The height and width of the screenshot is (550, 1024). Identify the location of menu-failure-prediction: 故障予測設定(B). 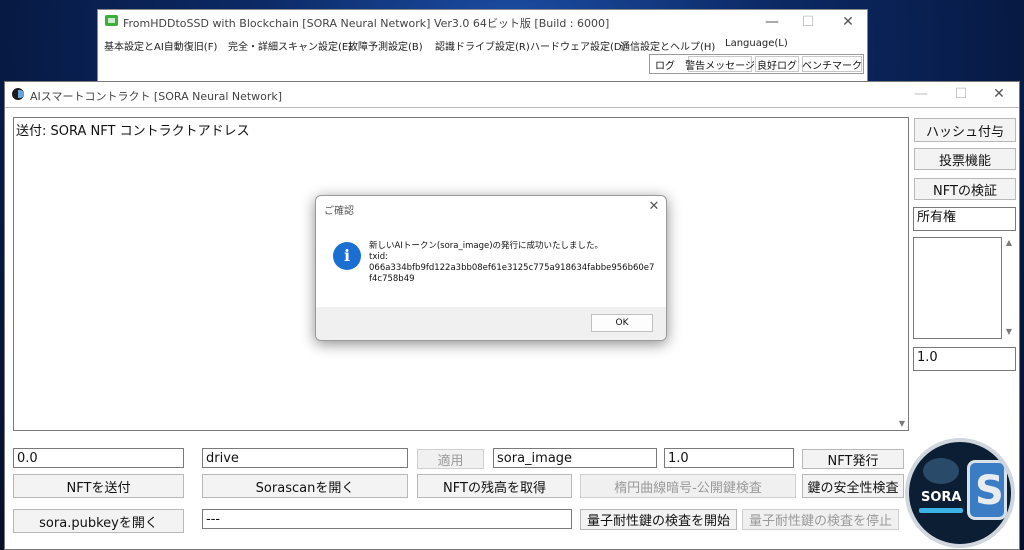
(385, 45).